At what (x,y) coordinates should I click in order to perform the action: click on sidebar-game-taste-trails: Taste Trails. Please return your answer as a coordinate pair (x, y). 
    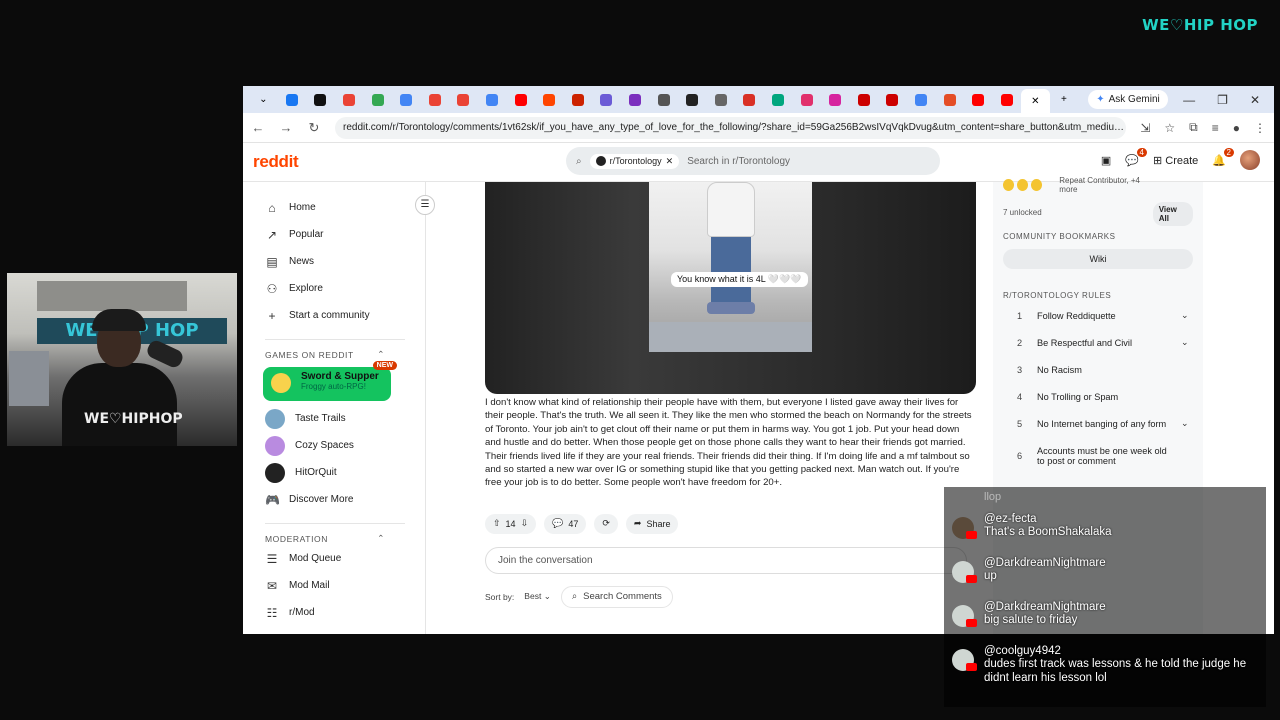
    Looking at the image, I should click on (345, 418).